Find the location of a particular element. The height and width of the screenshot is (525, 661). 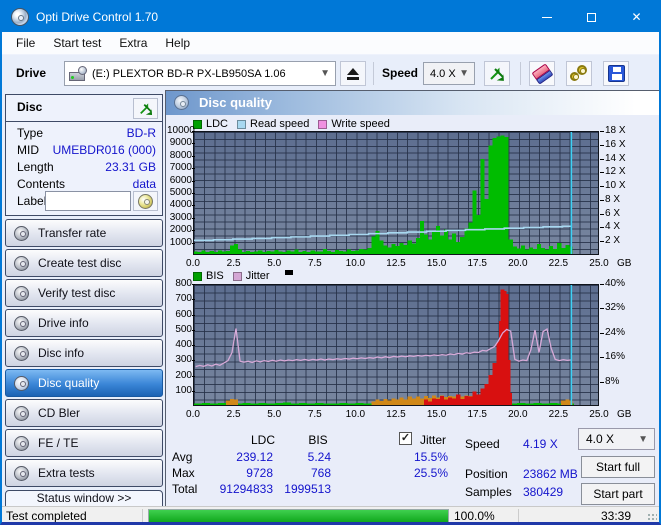

settings-button is located at coordinates (579, 73).